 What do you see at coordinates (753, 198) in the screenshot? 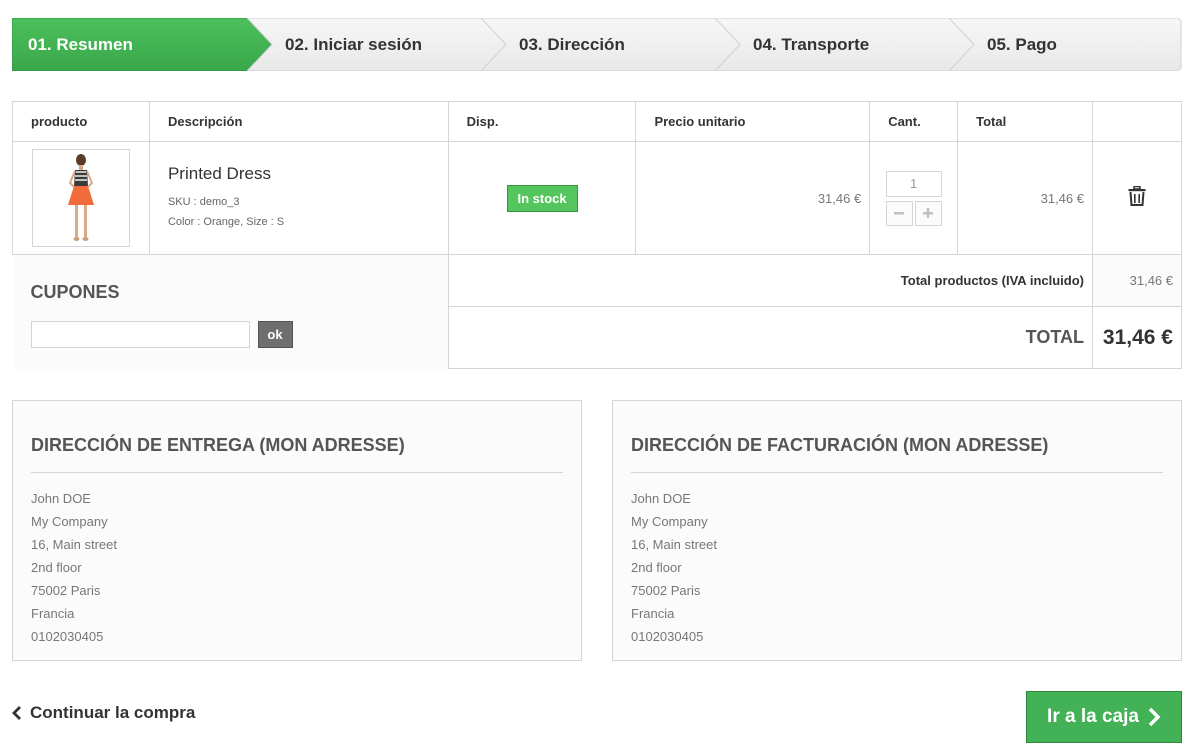
I see `unit-price-cell: 31,46 €` at bounding box center [753, 198].